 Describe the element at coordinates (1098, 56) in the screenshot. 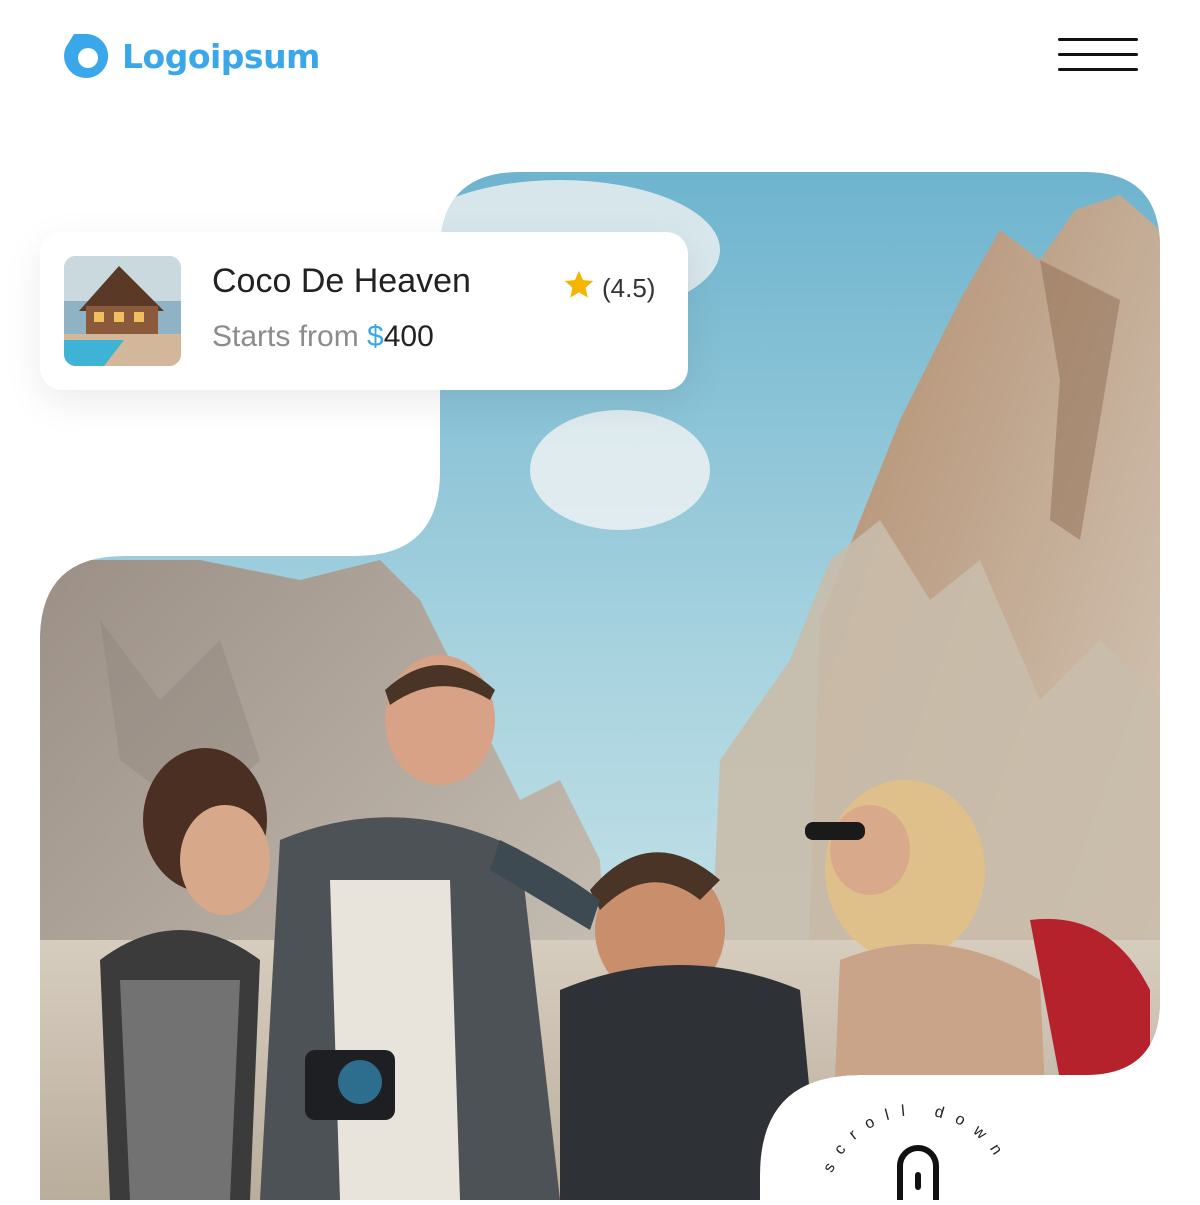

I see `hamburger-menu-icon` at that location.